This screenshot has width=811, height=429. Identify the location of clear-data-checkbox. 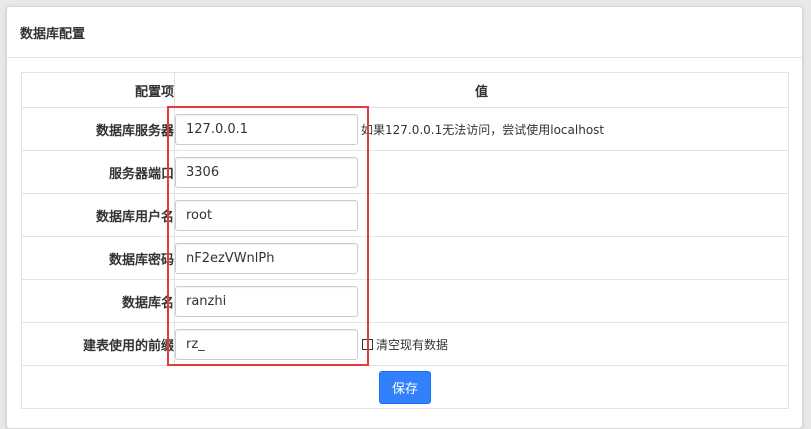
(367, 344).